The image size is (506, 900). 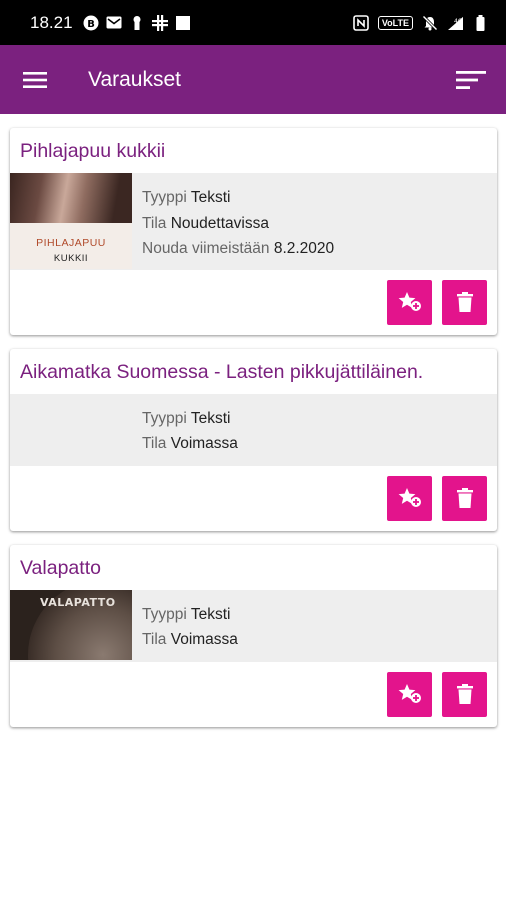 I want to click on status-row: Tila Noudettavissa, so click(x=205, y=223).